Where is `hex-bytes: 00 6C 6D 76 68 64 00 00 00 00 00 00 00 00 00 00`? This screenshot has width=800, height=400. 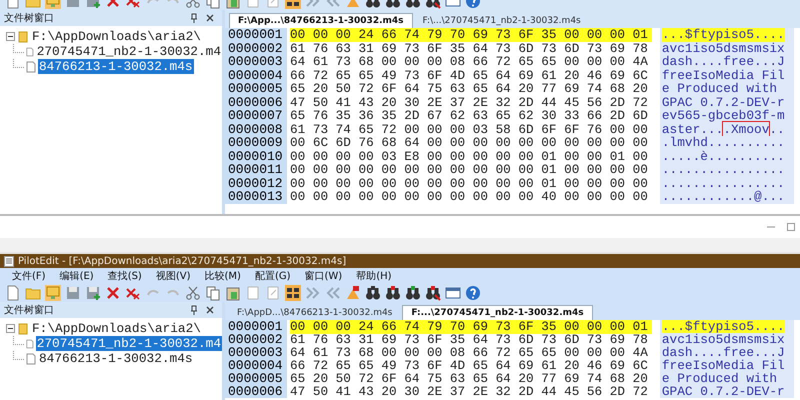 hex-bytes: 00 6C 6D 76 68 64 00 00 00 00 00 00 00 00 00 00 is located at coordinates (469, 142).